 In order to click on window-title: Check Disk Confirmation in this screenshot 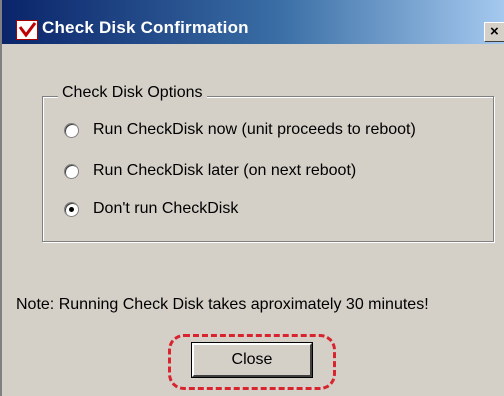, I will do `click(145, 27)`.